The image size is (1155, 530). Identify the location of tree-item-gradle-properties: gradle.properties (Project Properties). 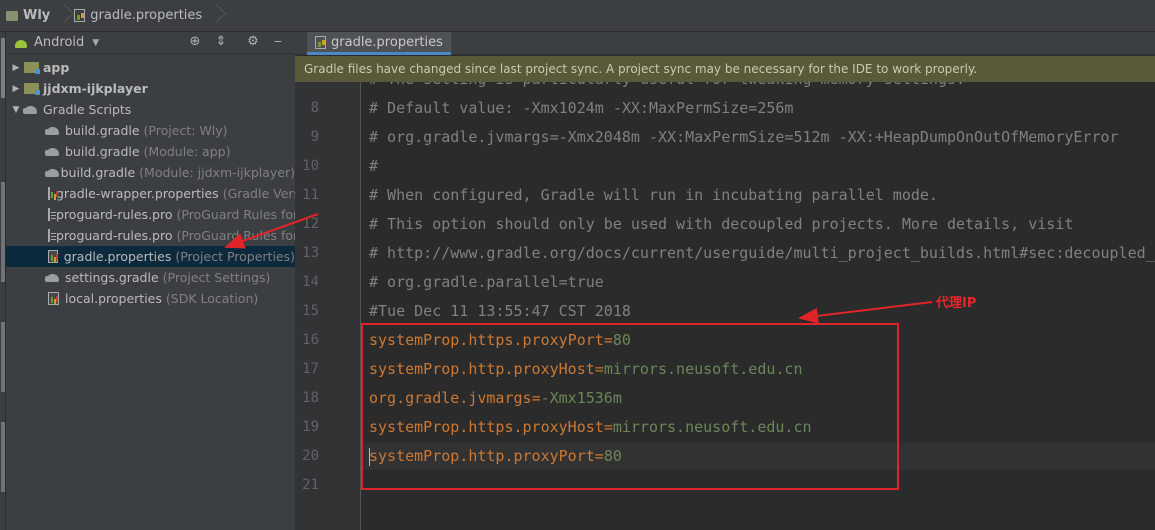
(150, 256).